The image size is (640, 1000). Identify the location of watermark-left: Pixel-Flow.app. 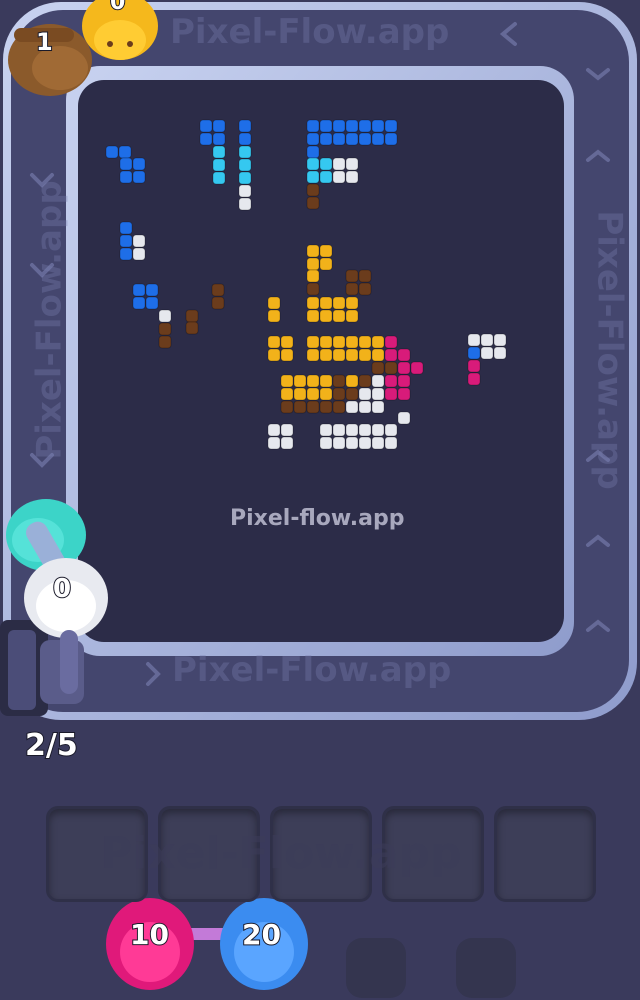
(49, 320).